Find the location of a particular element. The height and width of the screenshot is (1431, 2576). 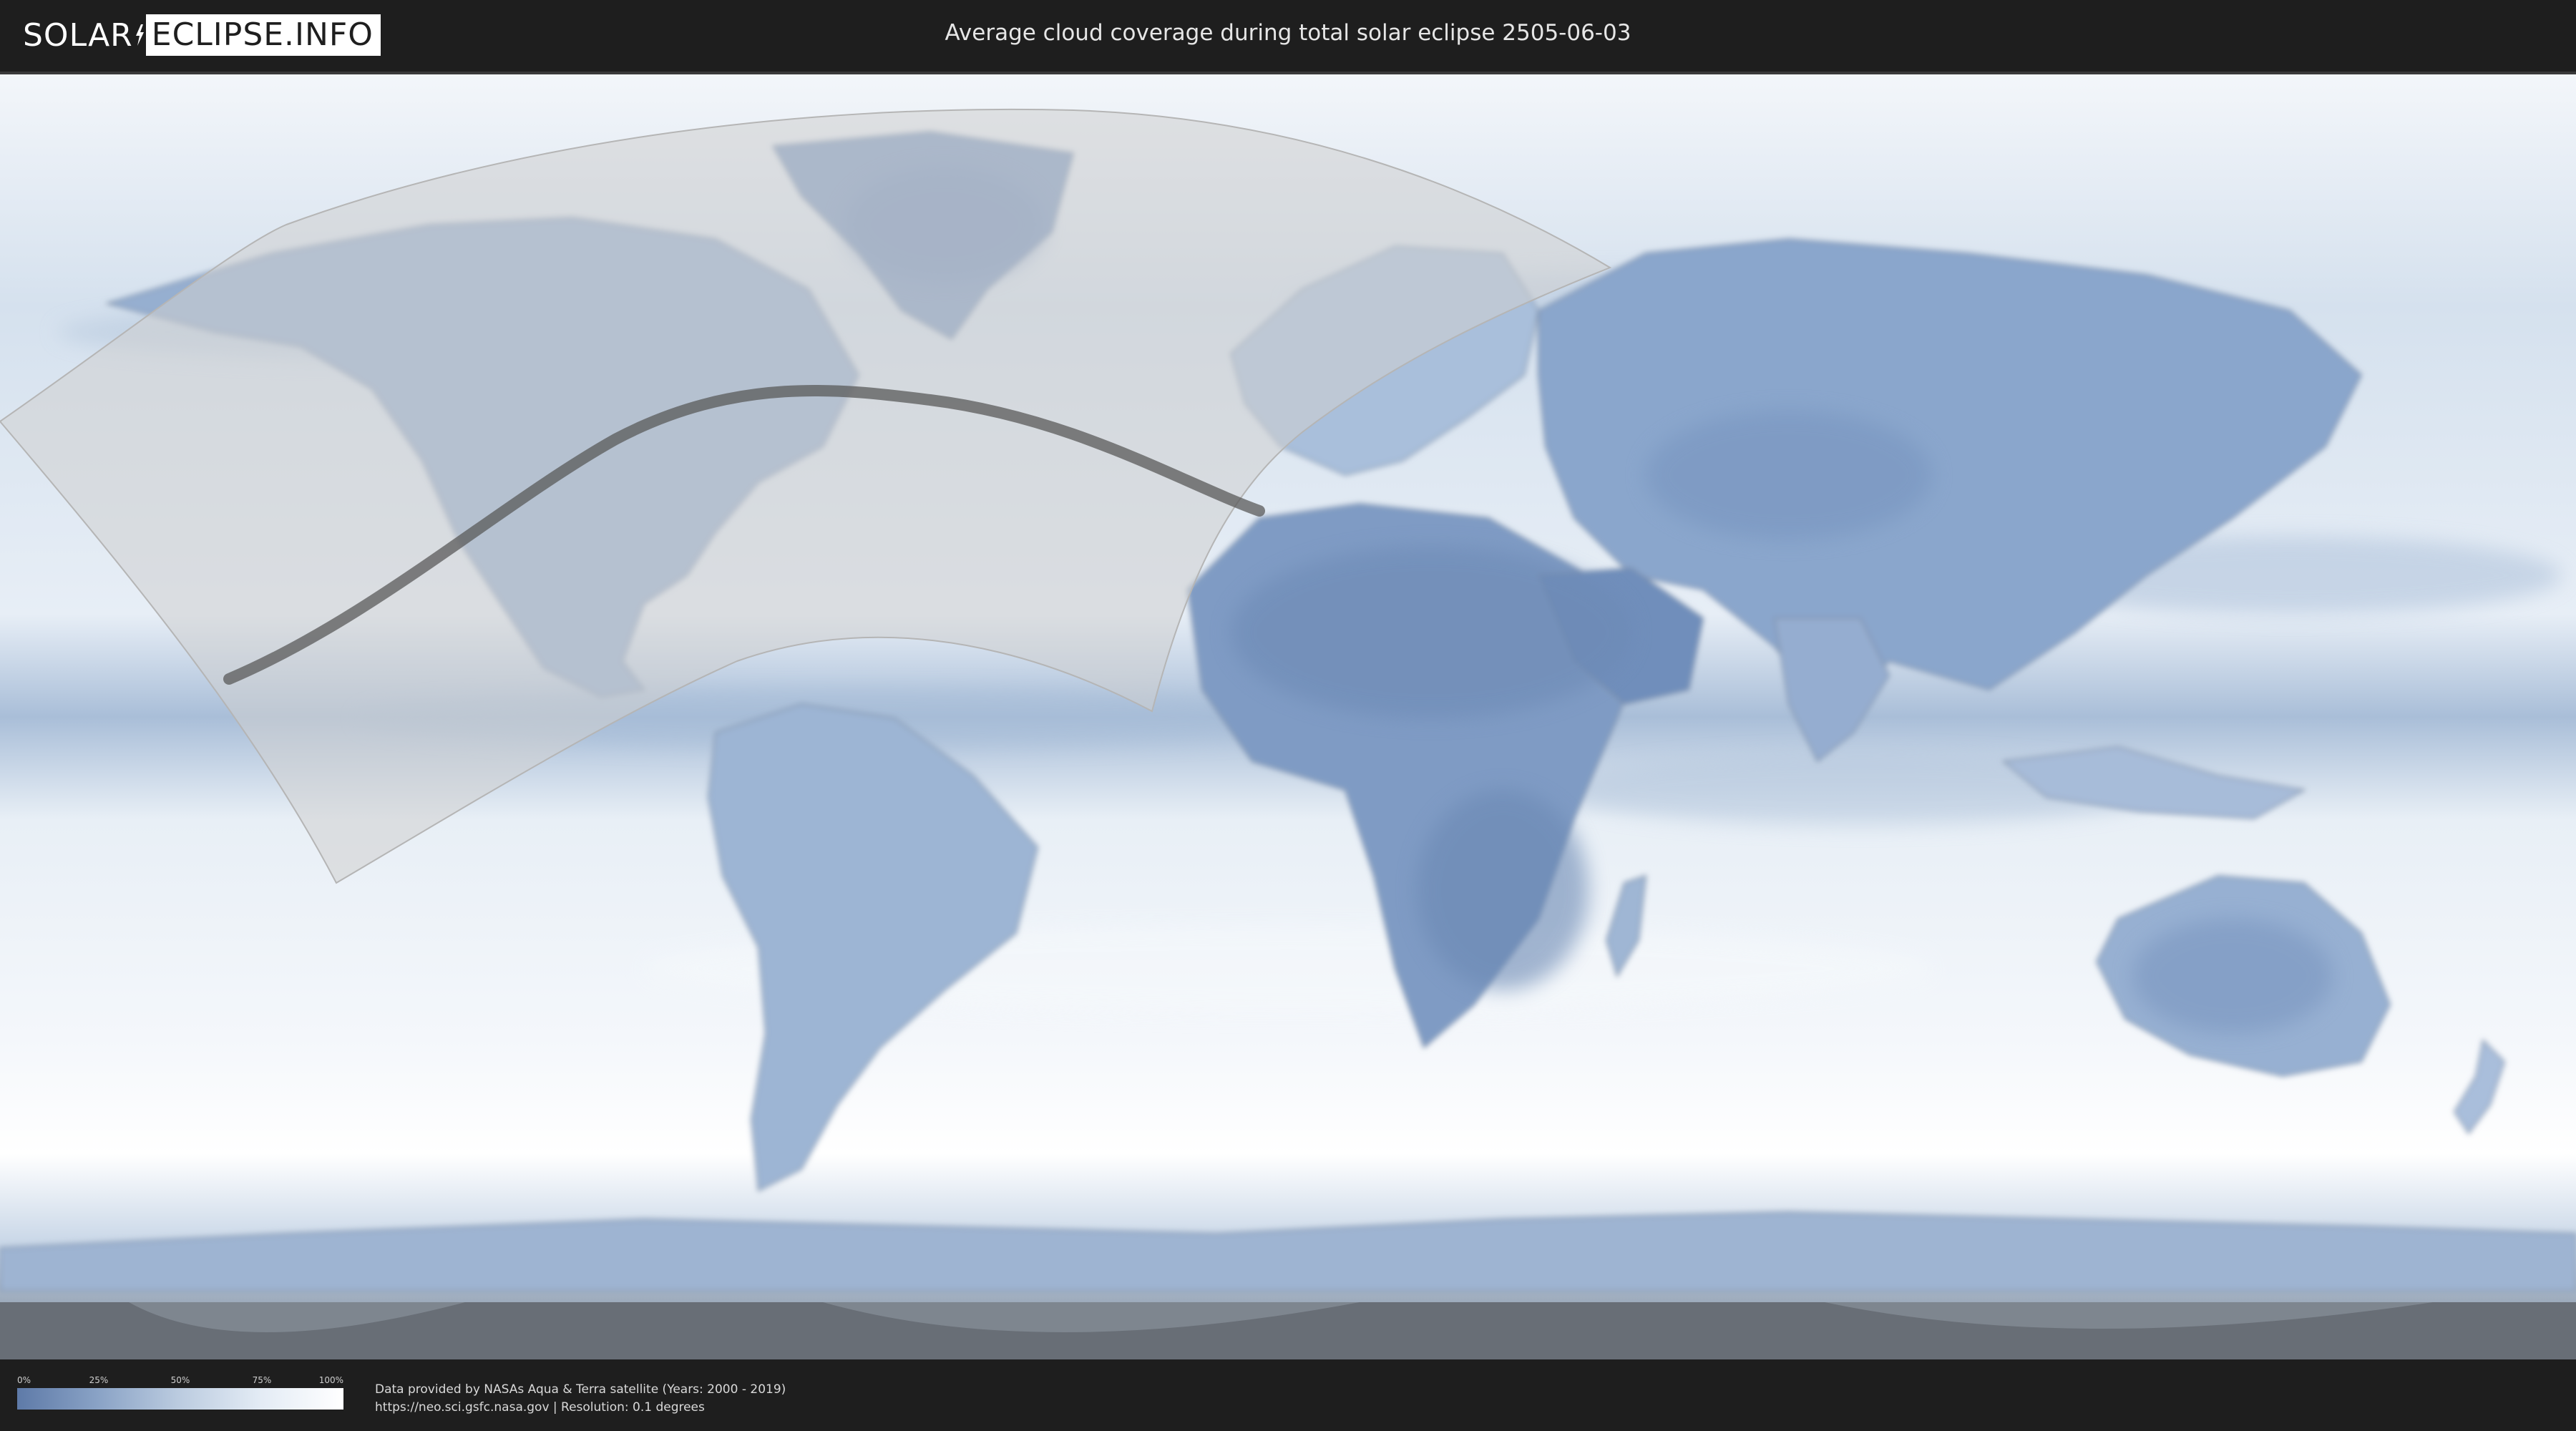

legend-ticks: 0% 25% 50% 75% 100% is located at coordinates (180, 1382).